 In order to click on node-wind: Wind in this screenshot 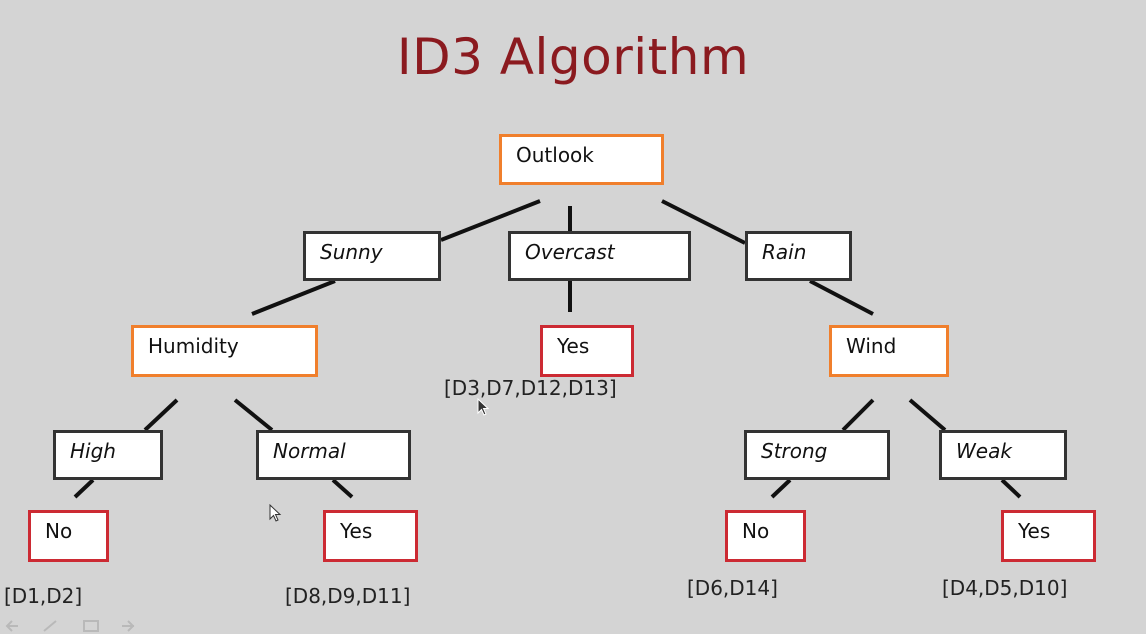, I will do `click(889, 351)`.